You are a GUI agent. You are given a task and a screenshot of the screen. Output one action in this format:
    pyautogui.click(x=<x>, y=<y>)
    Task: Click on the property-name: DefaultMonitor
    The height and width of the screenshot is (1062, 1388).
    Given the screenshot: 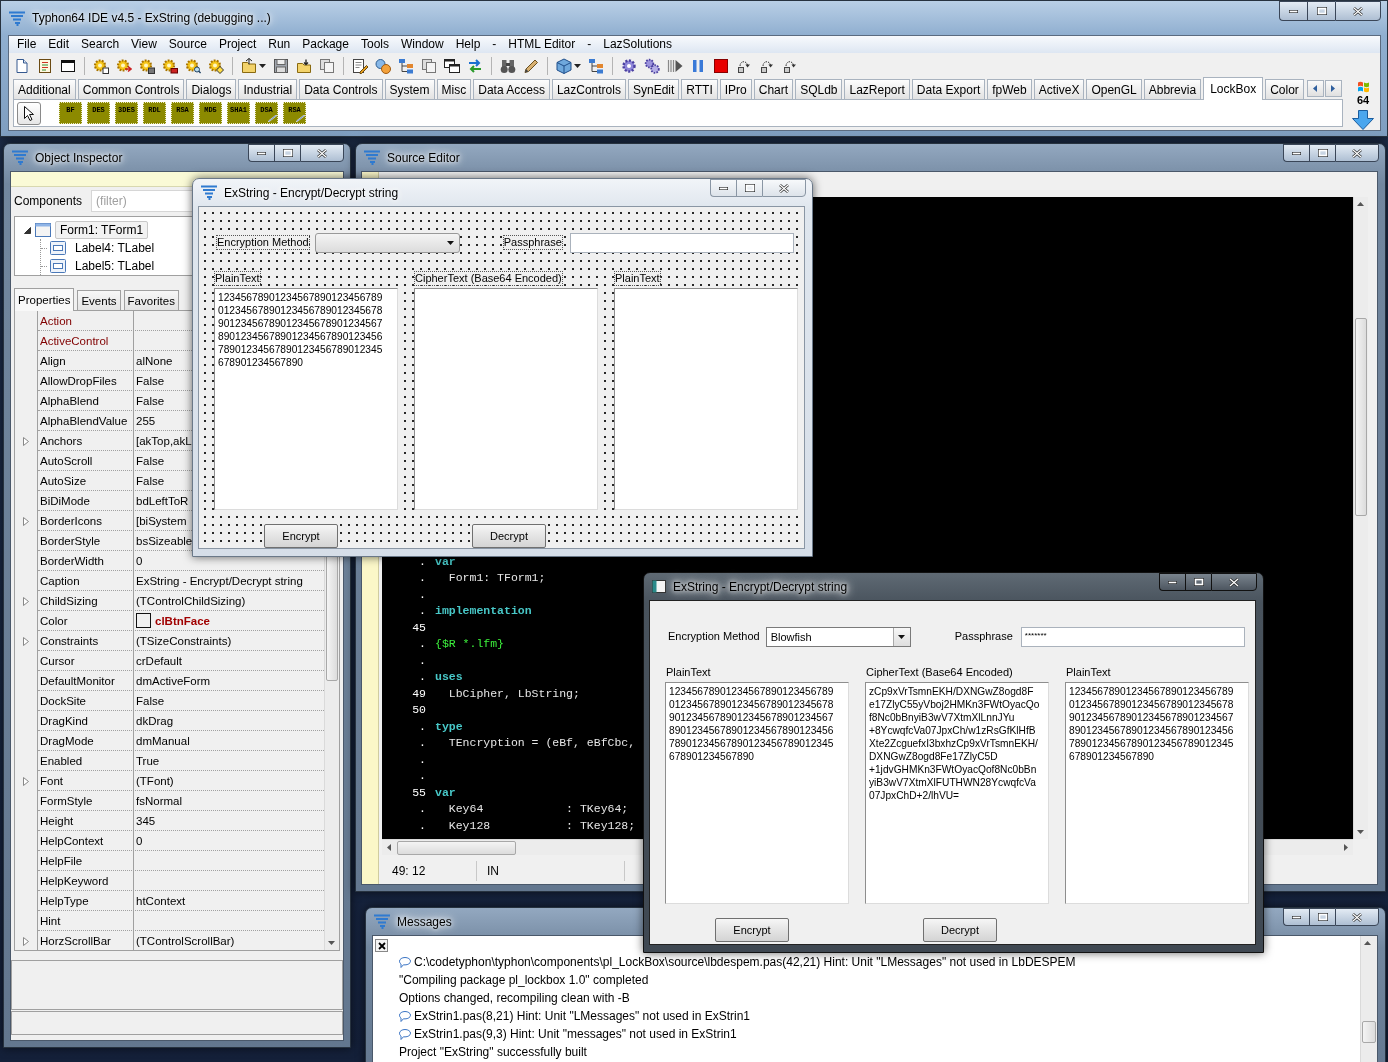 What is the action you would take?
    pyautogui.click(x=77, y=680)
    